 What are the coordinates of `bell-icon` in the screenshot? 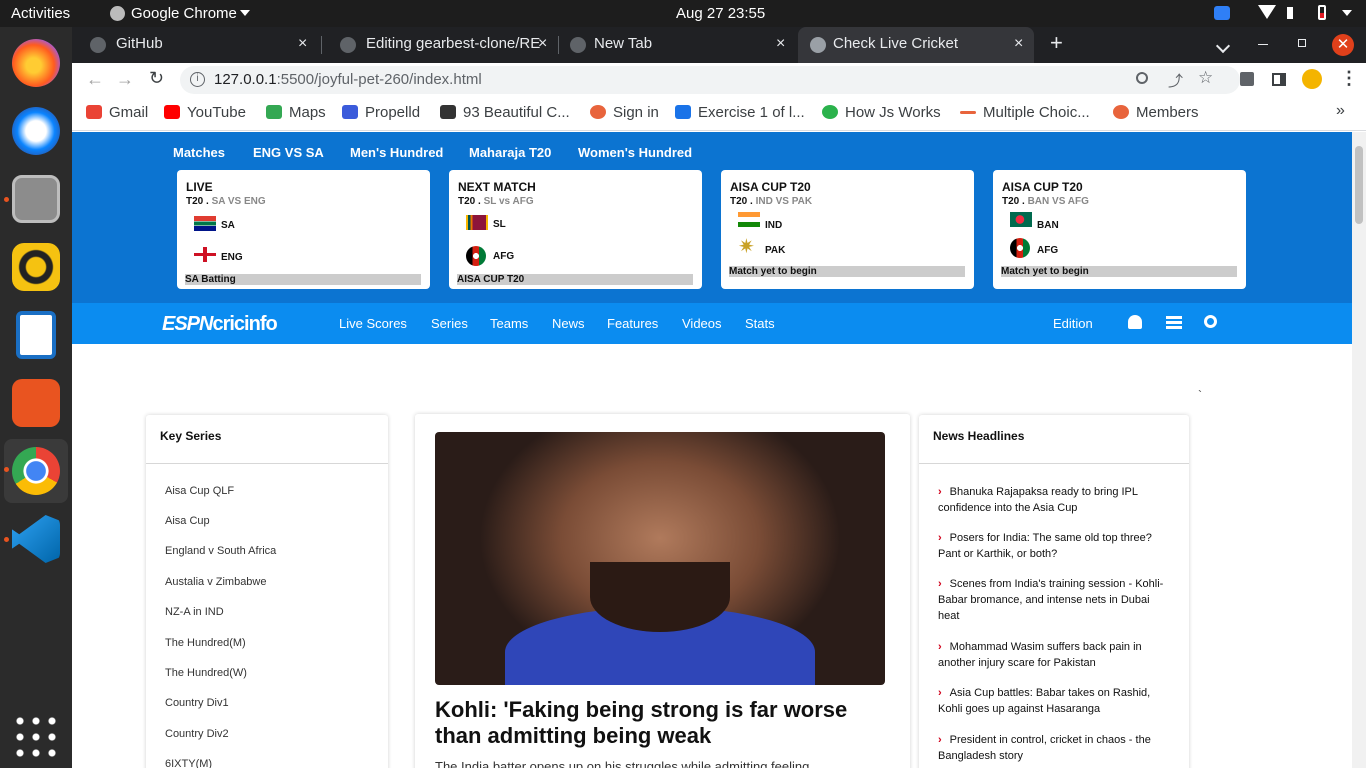 It's located at (1135, 322).